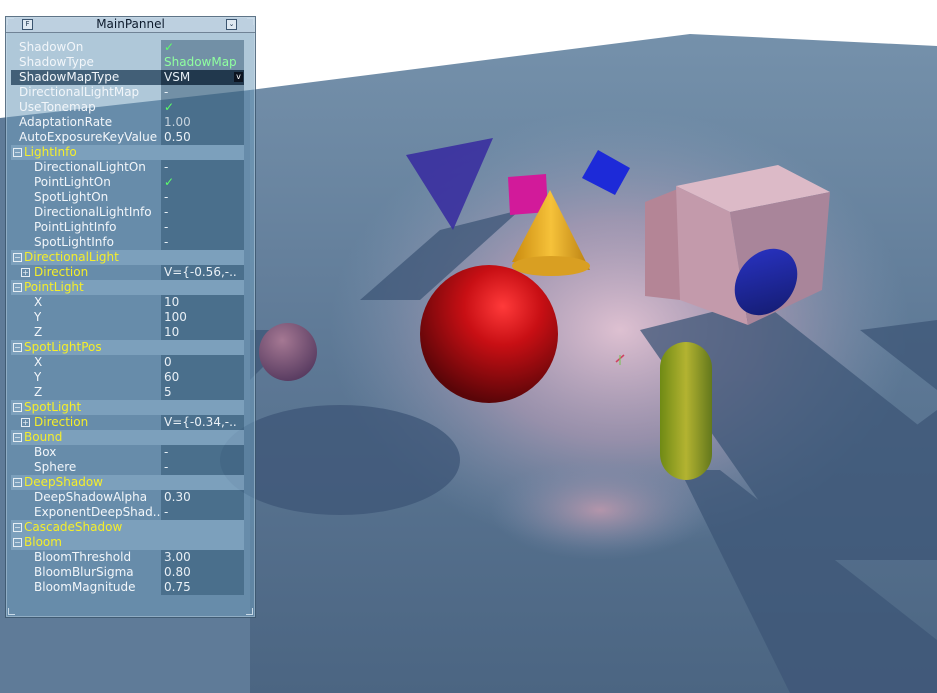 Image resolution: width=937 pixels, height=693 pixels. Describe the element at coordinates (202, 497) in the screenshot. I see `property-value: 0.30` at that location.